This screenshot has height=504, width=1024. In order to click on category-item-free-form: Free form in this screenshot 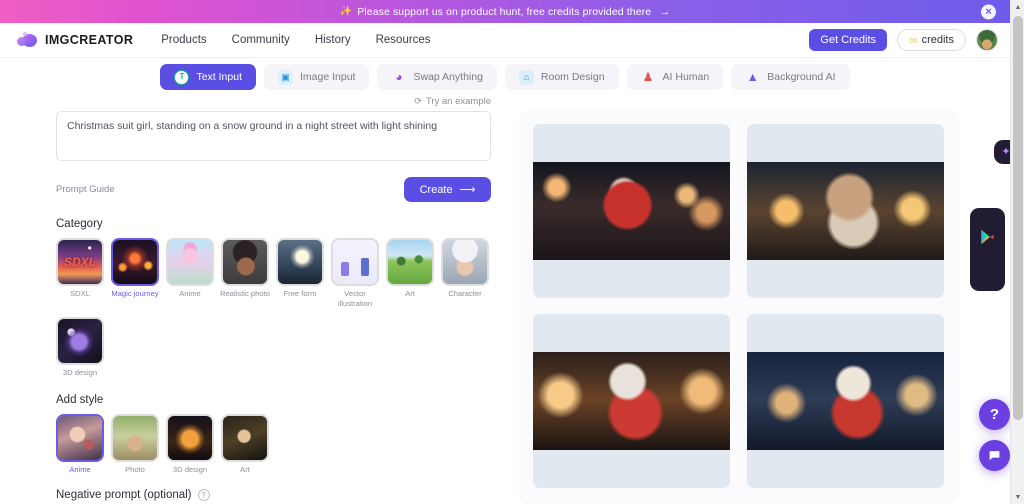, I will do `click(300, 274)`.